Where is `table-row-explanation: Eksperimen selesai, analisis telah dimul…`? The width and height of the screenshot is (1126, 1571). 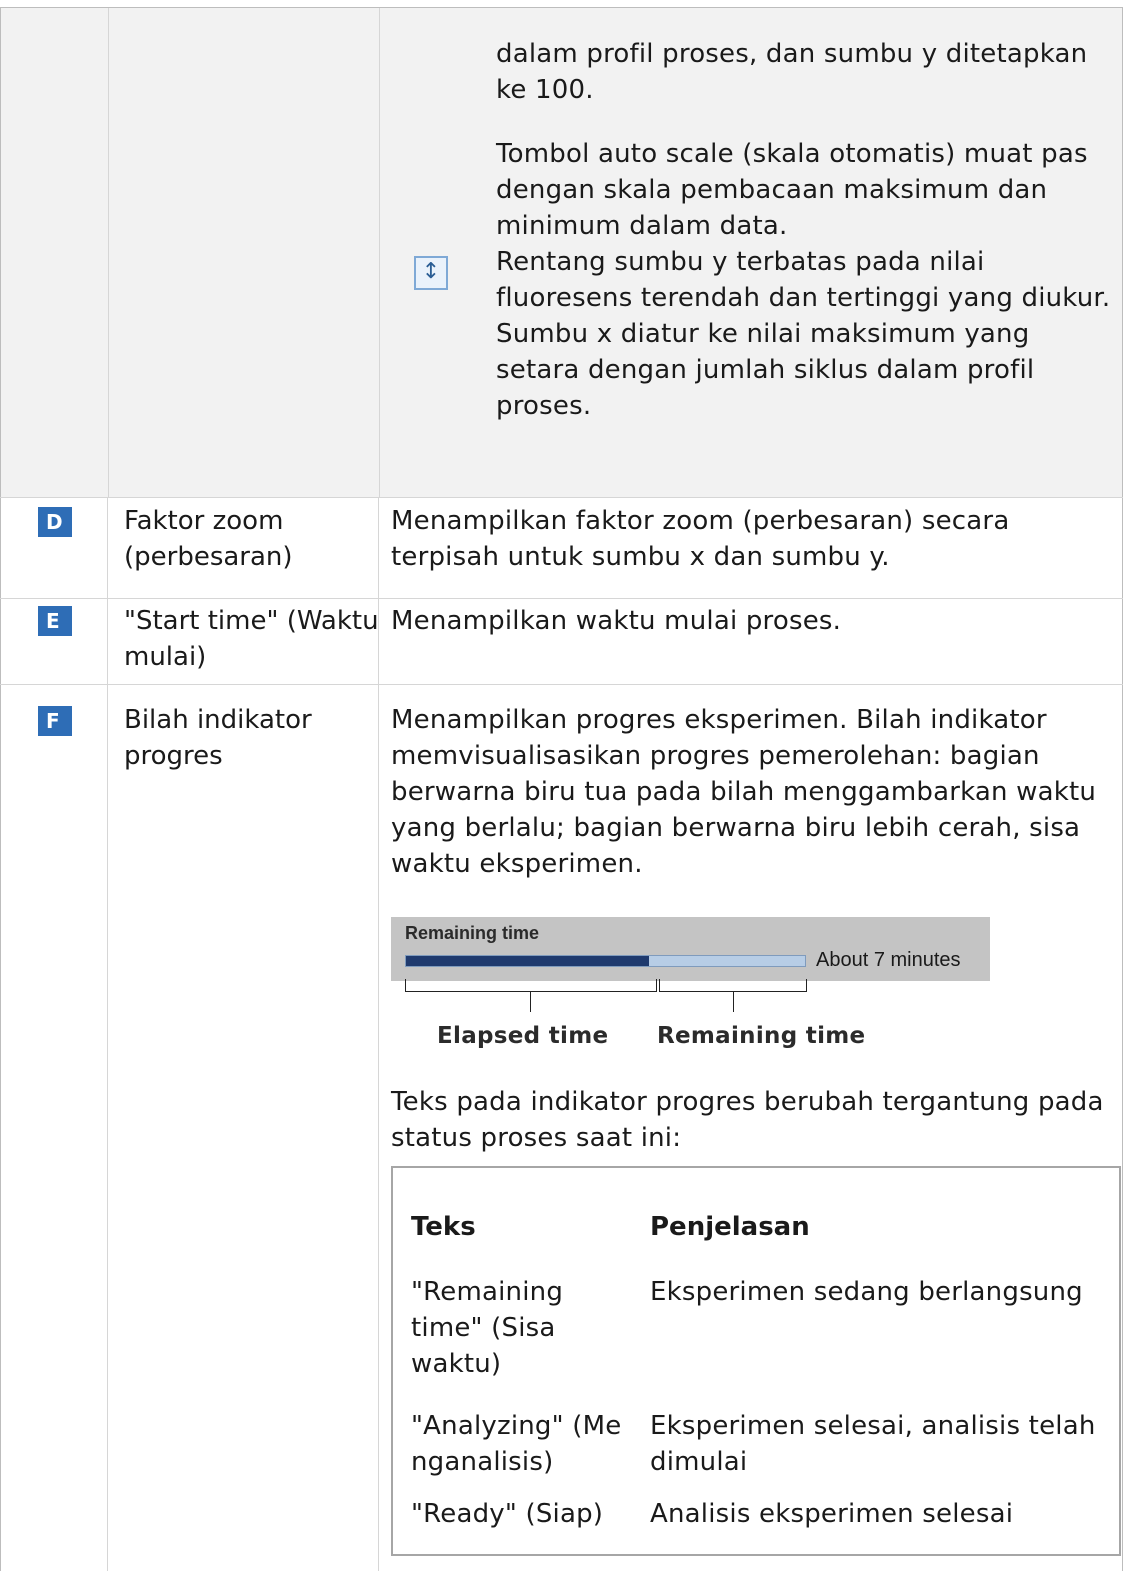 table-row-explanation: Eksperimen selesai, analisis telah dimul… is located at coordinates (873, 1444).